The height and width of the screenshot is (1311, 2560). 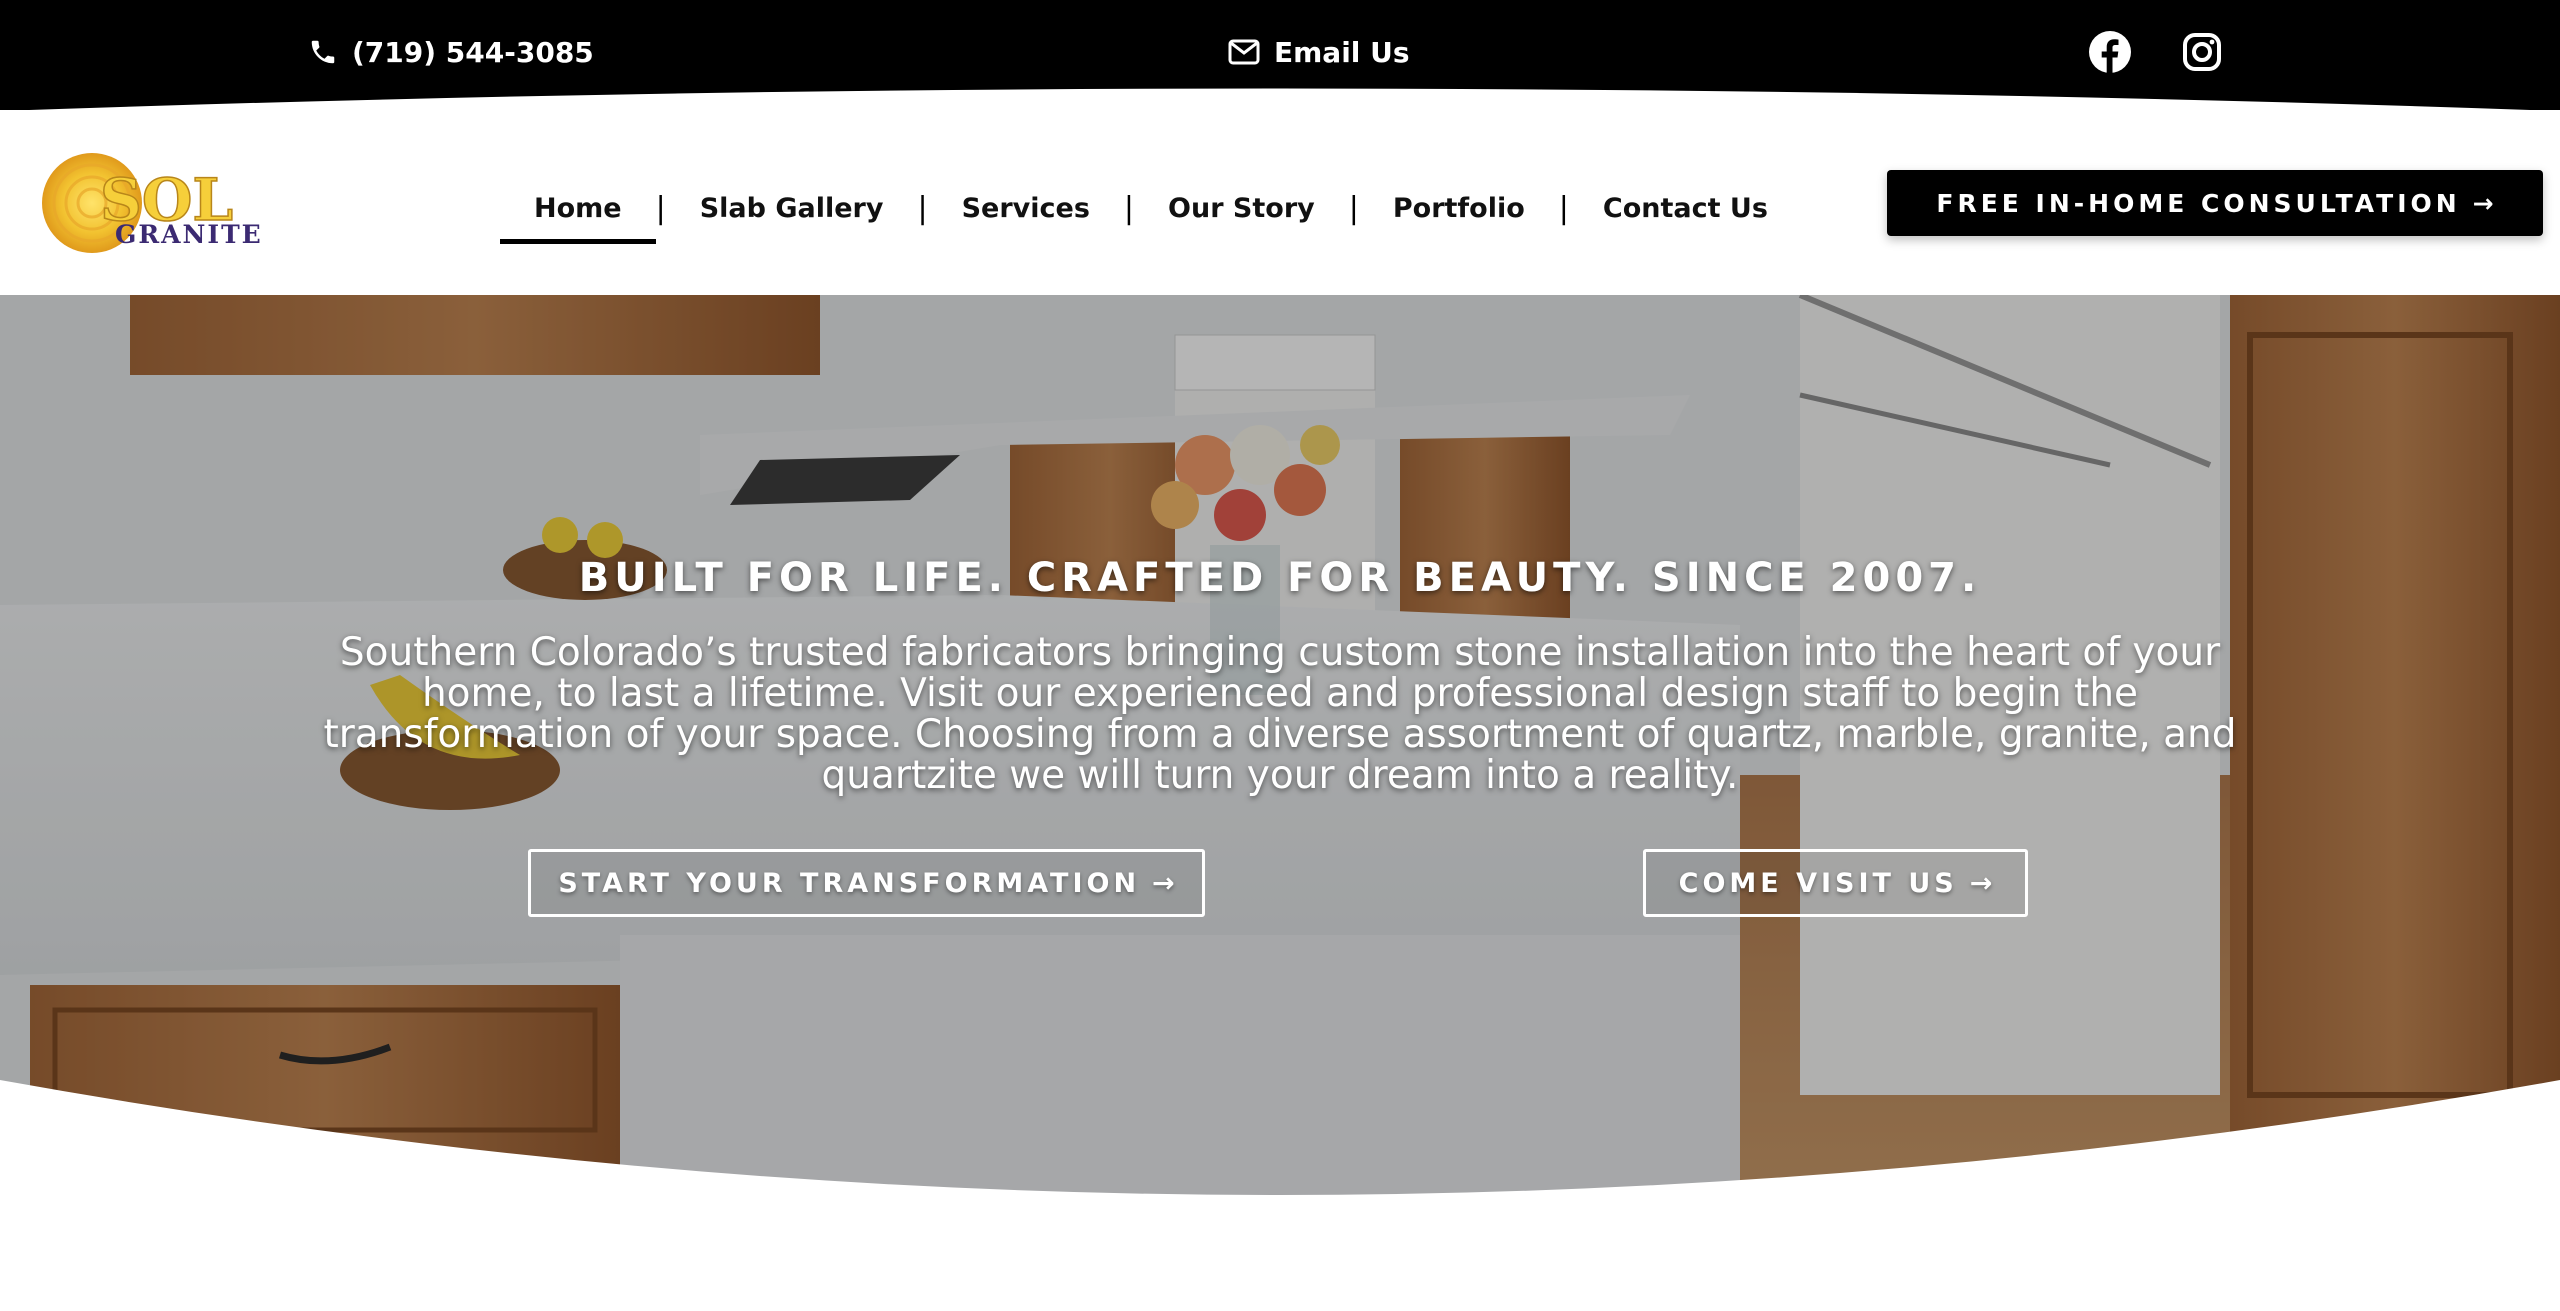 I want to click on instagram-link, so click(x=2209, y=52).